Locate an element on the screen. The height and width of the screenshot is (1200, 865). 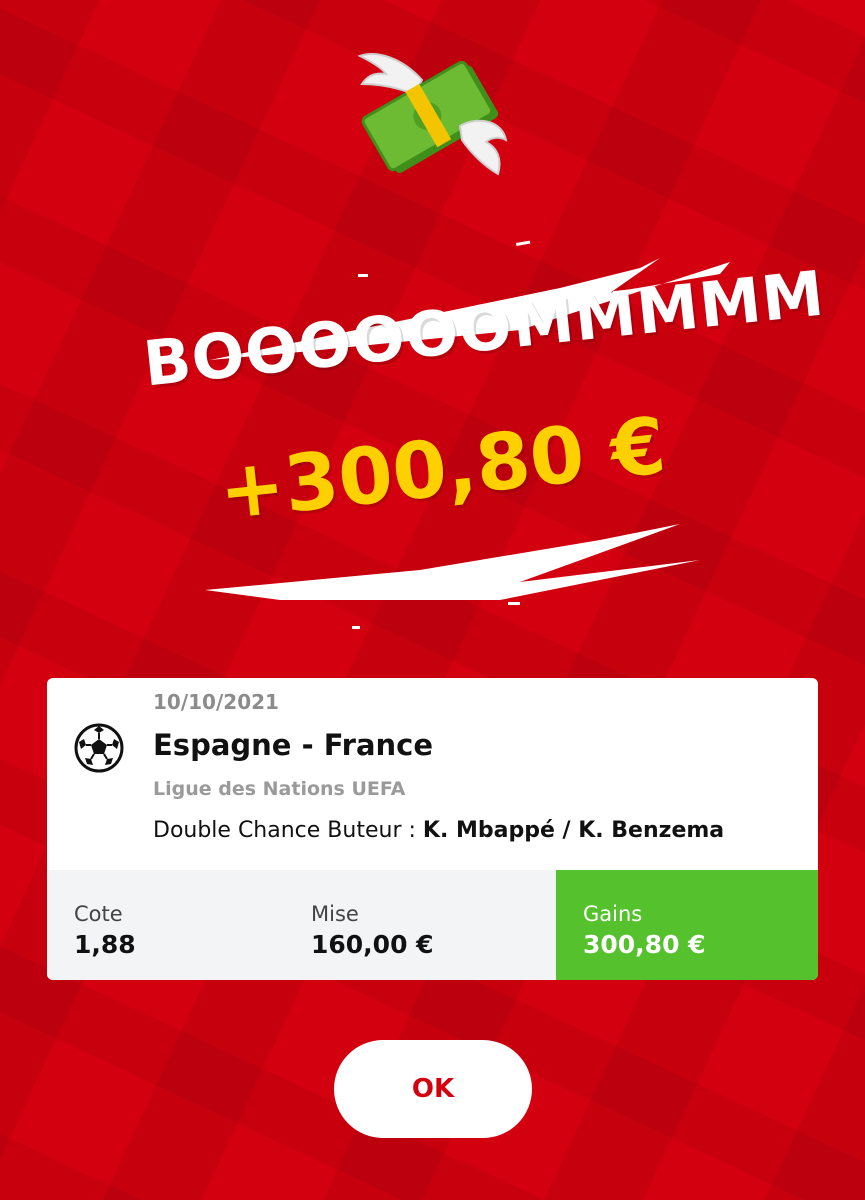
odds-value: 1,88 is located at coordinates (105, 944).